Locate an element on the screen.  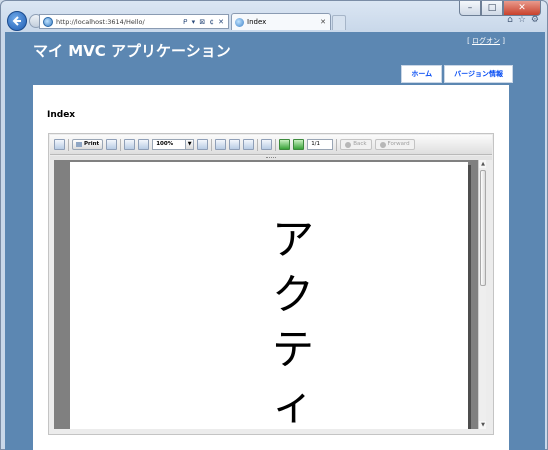
tab-close-button: ✕ is located at coordinates (325, 22).